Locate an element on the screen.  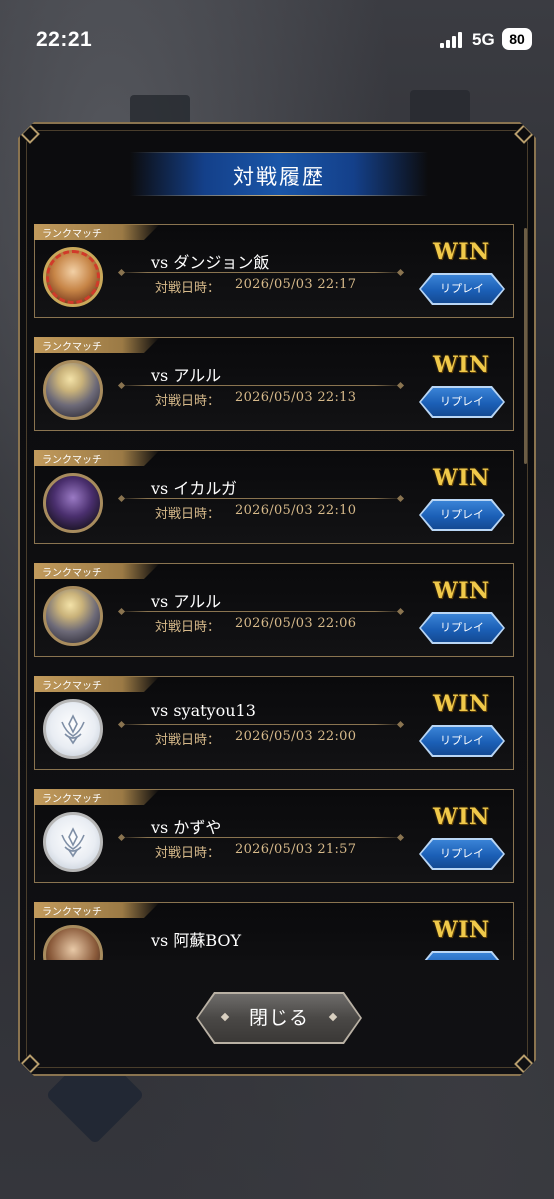
list-scrollbar is located at coordinates (525, 346).